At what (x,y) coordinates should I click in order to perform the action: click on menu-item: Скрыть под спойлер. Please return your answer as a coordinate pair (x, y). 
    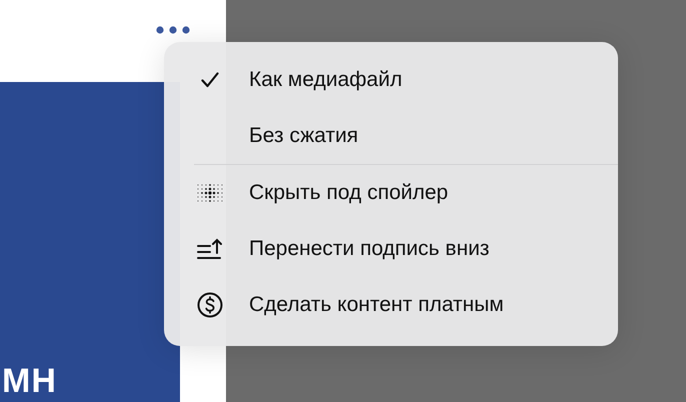
    Looking at the image, I should click on (391, 193).